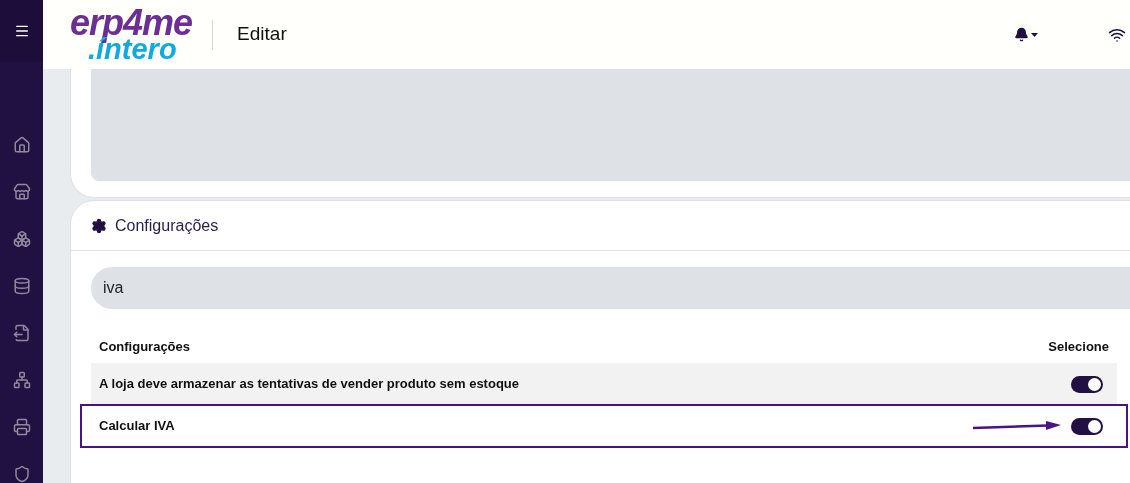 The height and width of the screenshot is (483, 1130). I want to click on menu-icon, so click(21, 31).